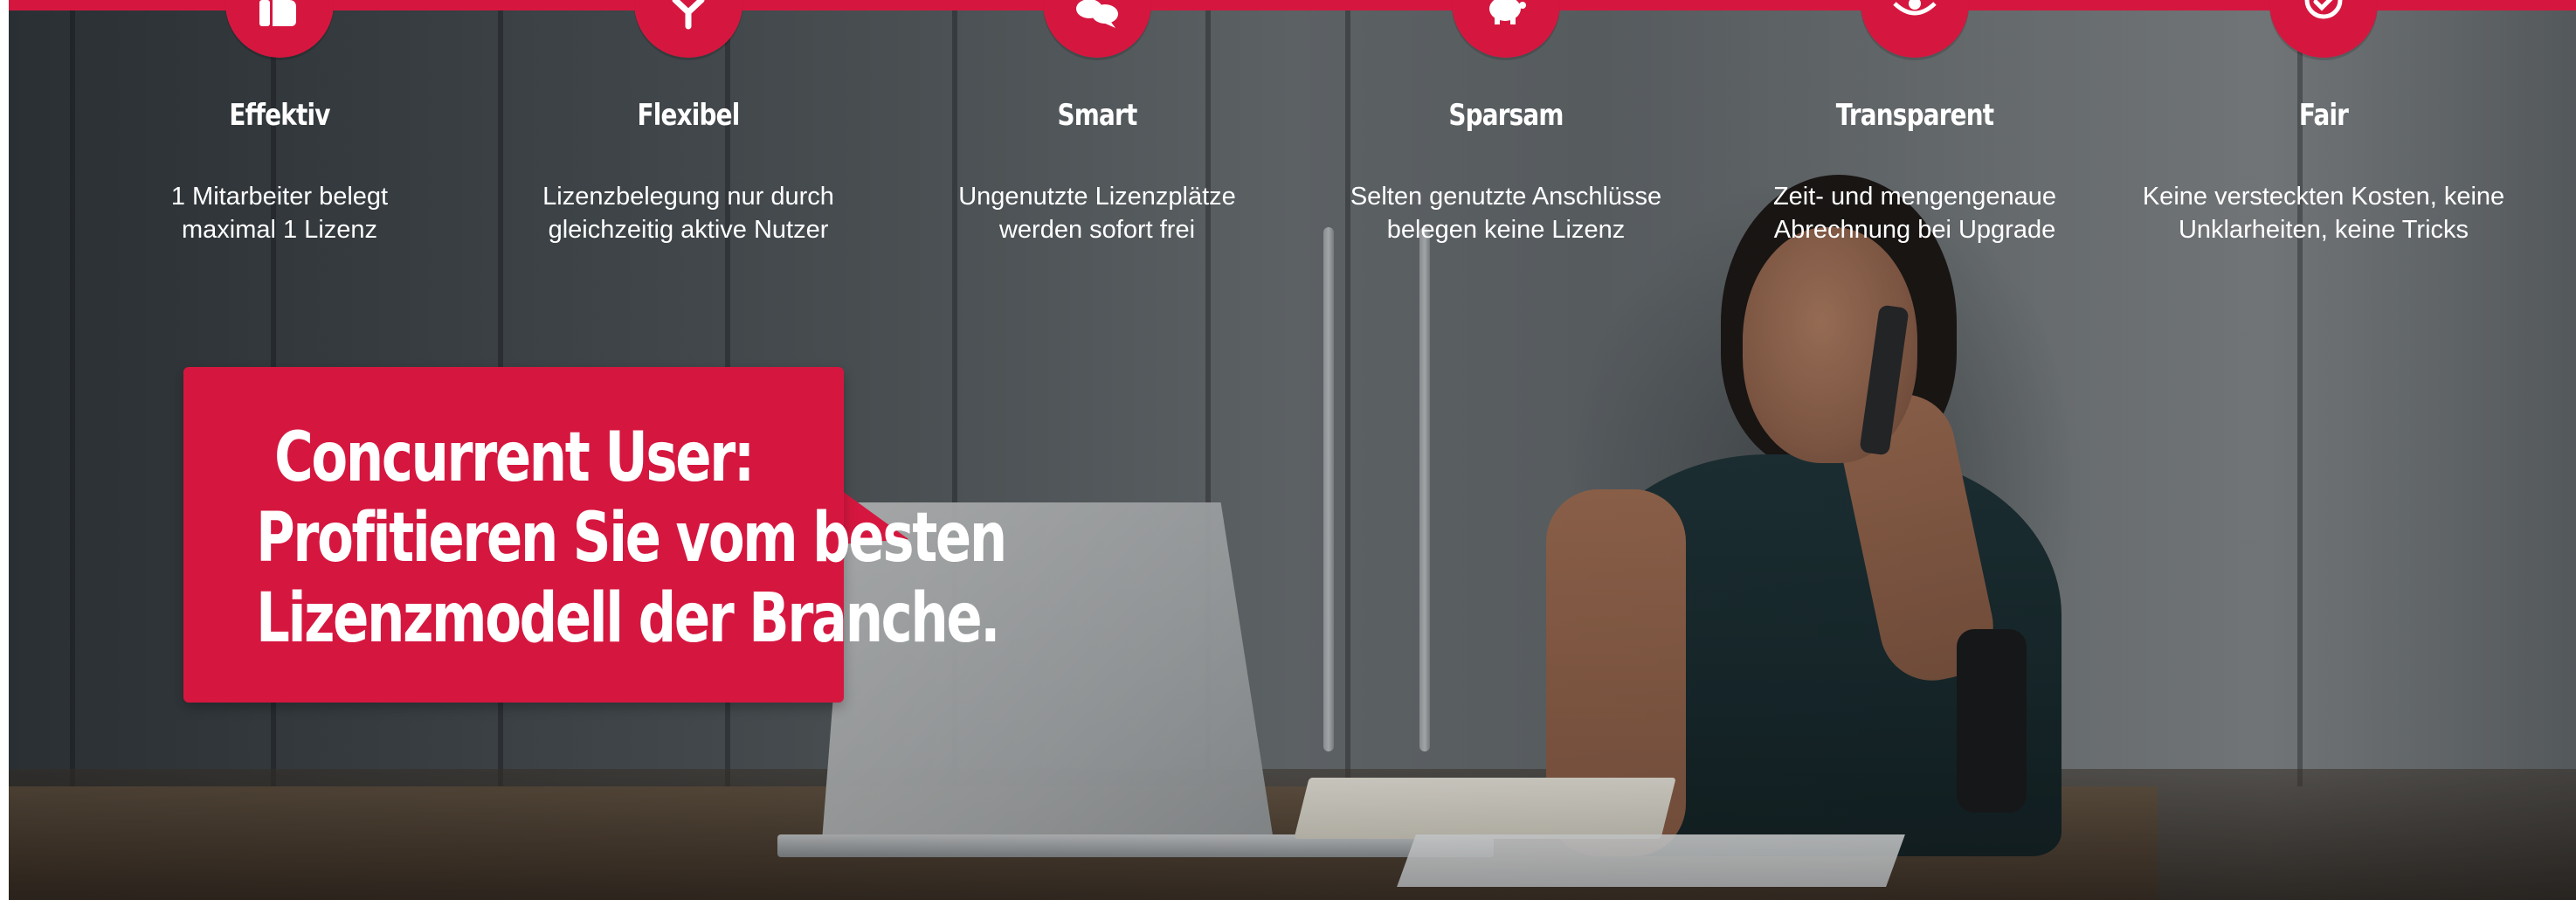 Image resolution: width=2576 pixels, height=900 pixels. I want to click on callout-line: Lizenzmodell der Branche., so click(628, 618).